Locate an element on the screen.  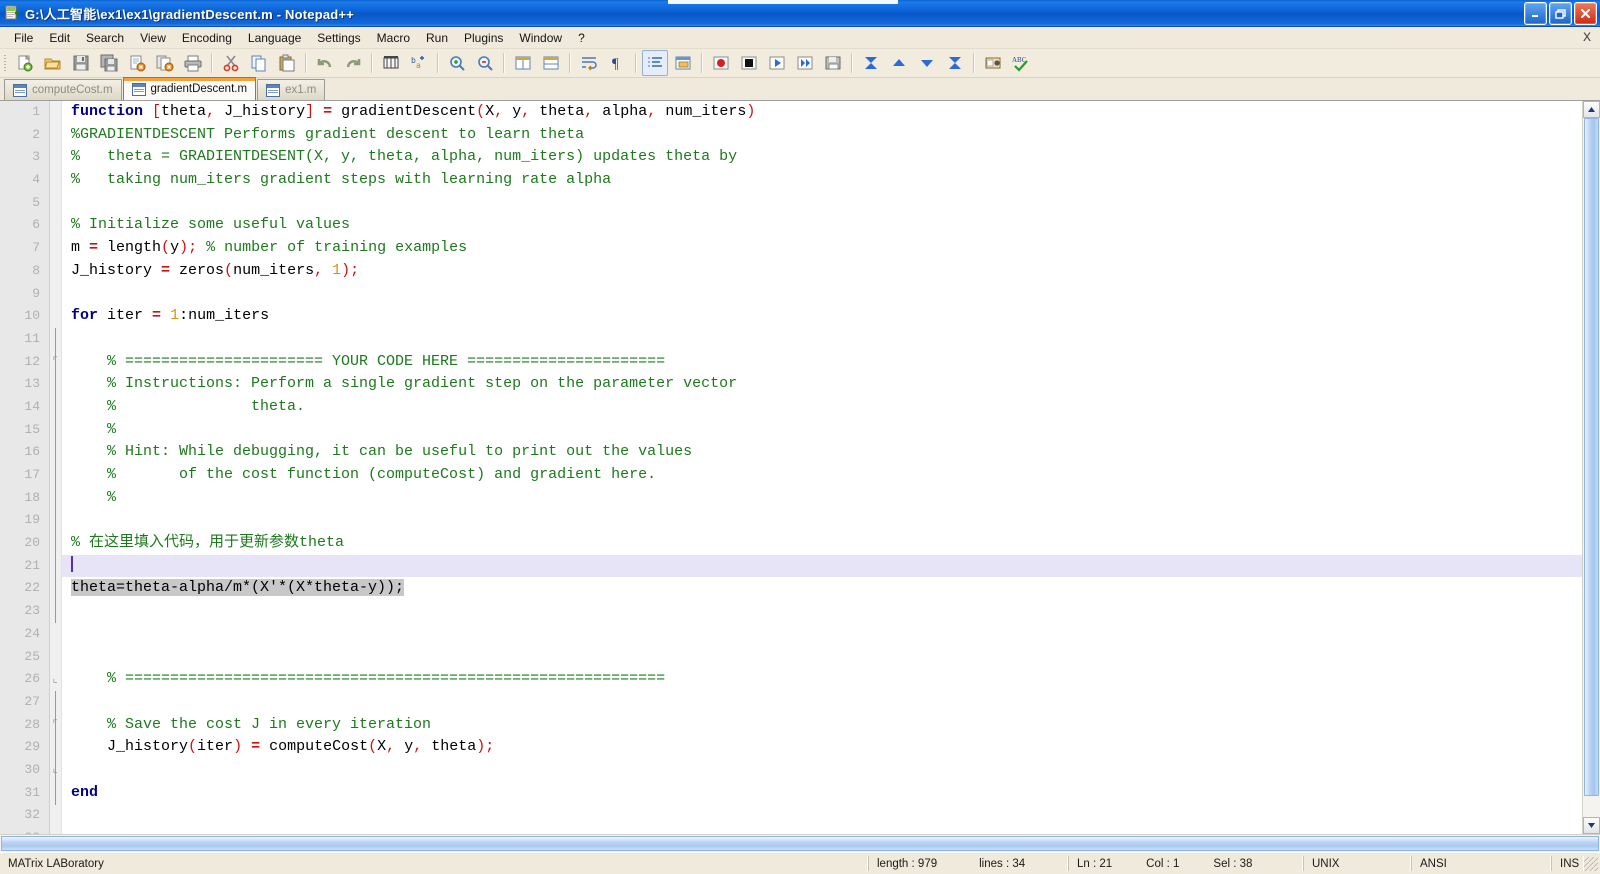
menu-item-language: Language is located at coordinates (274, 38).